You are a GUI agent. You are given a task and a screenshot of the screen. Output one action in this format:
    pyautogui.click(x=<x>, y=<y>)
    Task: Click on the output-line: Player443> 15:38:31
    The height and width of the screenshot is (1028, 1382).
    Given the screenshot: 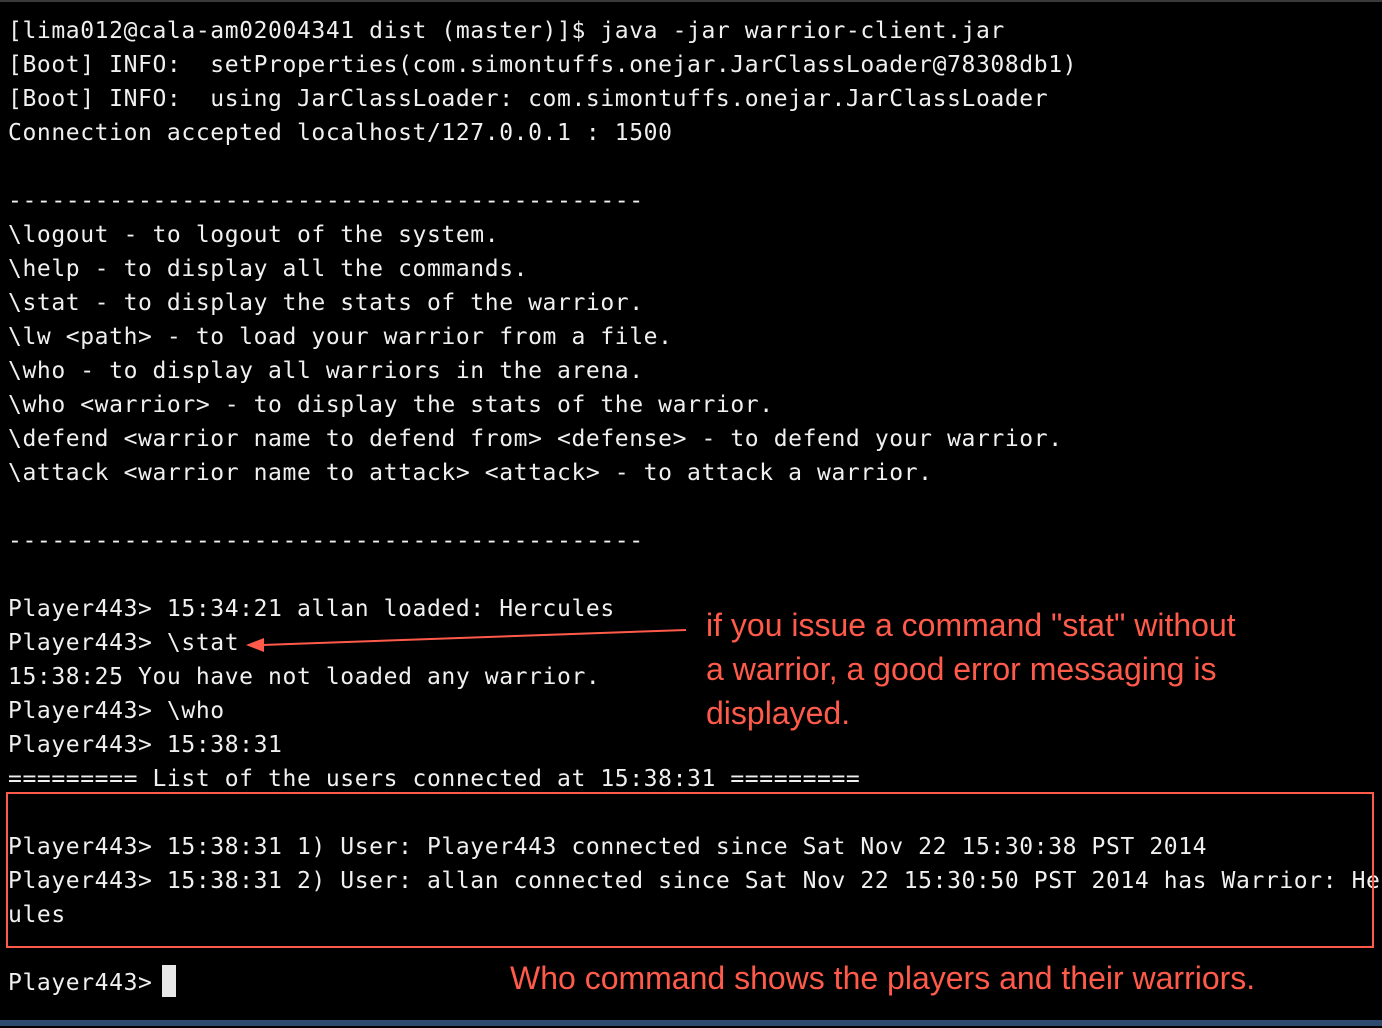 What is the action you would take?
    pyautogui.click(x=145, y=745)
    